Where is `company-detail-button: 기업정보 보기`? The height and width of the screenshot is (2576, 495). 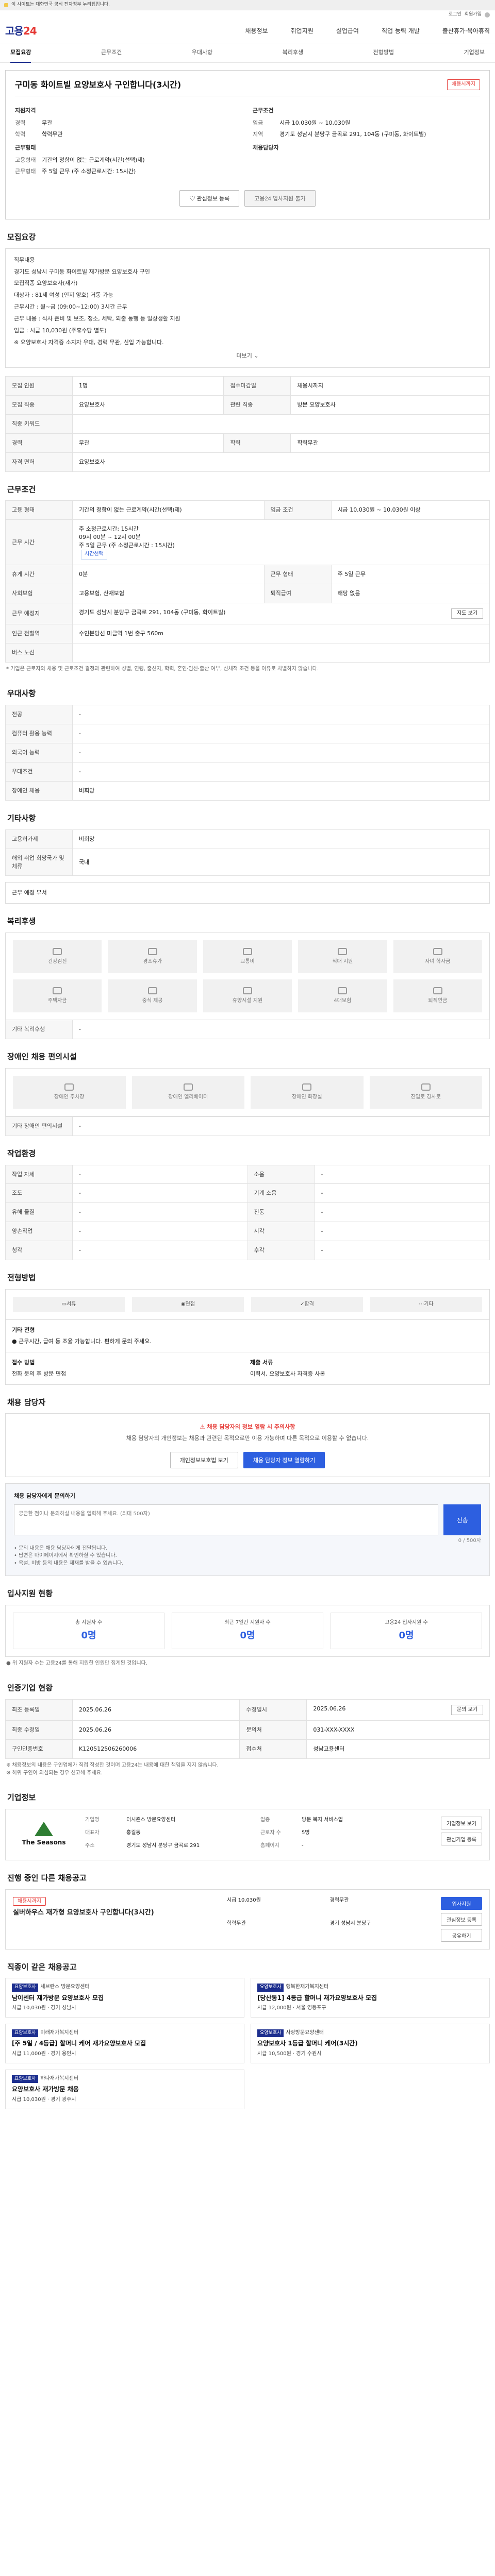
company-detail-button: 기업정보 보기 is located at coordinates (461, 1822).